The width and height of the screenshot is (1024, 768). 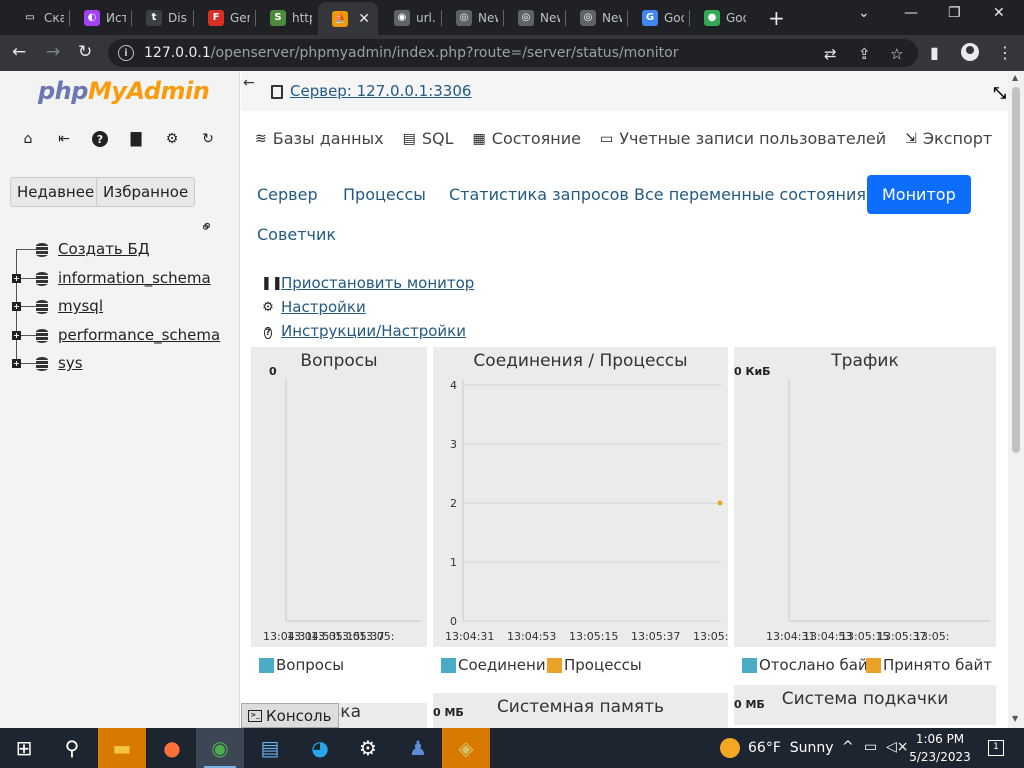 What do you see at coordinates (368, 748) in the screenshot?
I see `settings-icon: ⚙` at bounding box center [368, 748].